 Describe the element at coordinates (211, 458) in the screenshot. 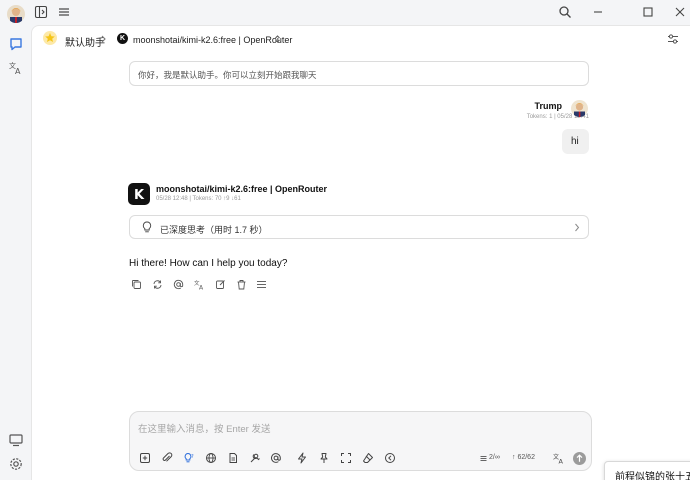

I see `web-search-icon` at that location.